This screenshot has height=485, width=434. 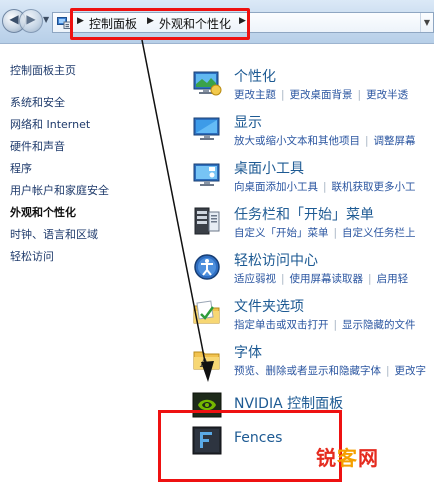 I want to click on recent-pages-dropdown-icon: ▼, so click(x=46, y=19).